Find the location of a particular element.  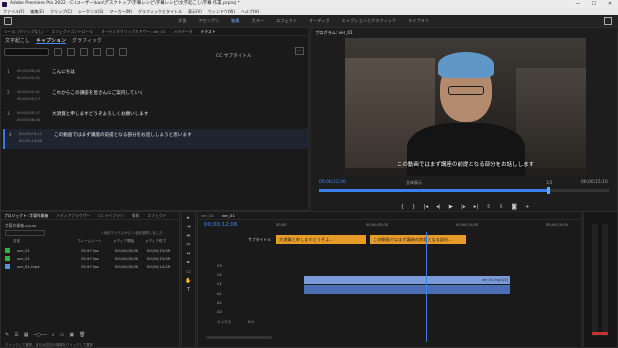

caption-out: 00;00;14;00 is located at coordinates (30, 140).